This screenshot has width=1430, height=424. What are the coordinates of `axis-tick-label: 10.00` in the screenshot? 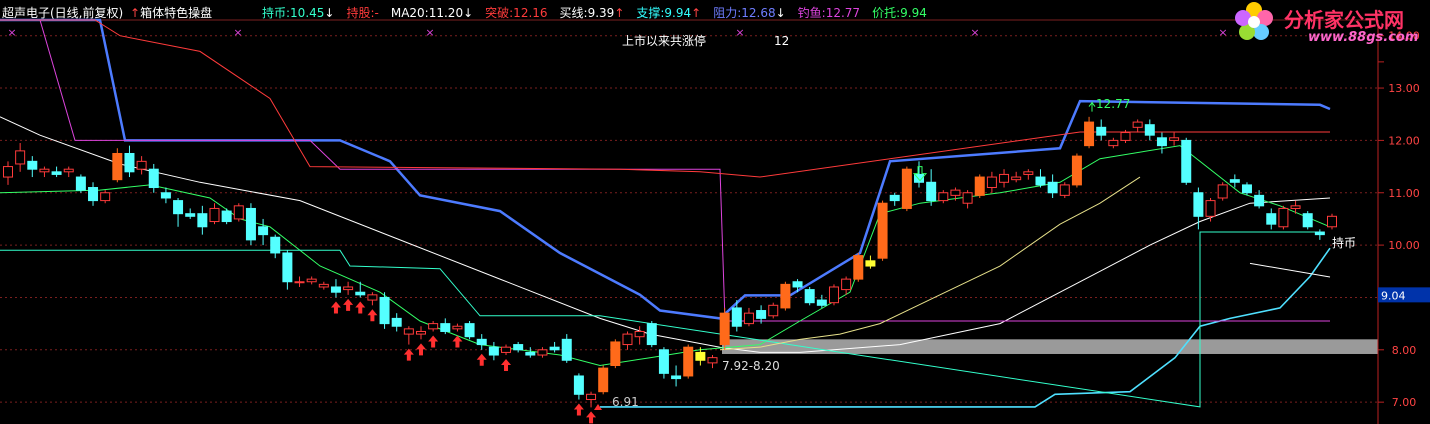 It's located at (1404, 245).